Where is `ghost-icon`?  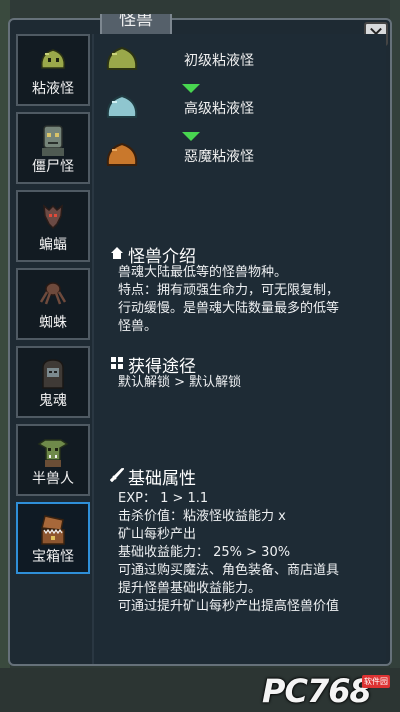
ghost-icon is located at coordinates (53, 376).